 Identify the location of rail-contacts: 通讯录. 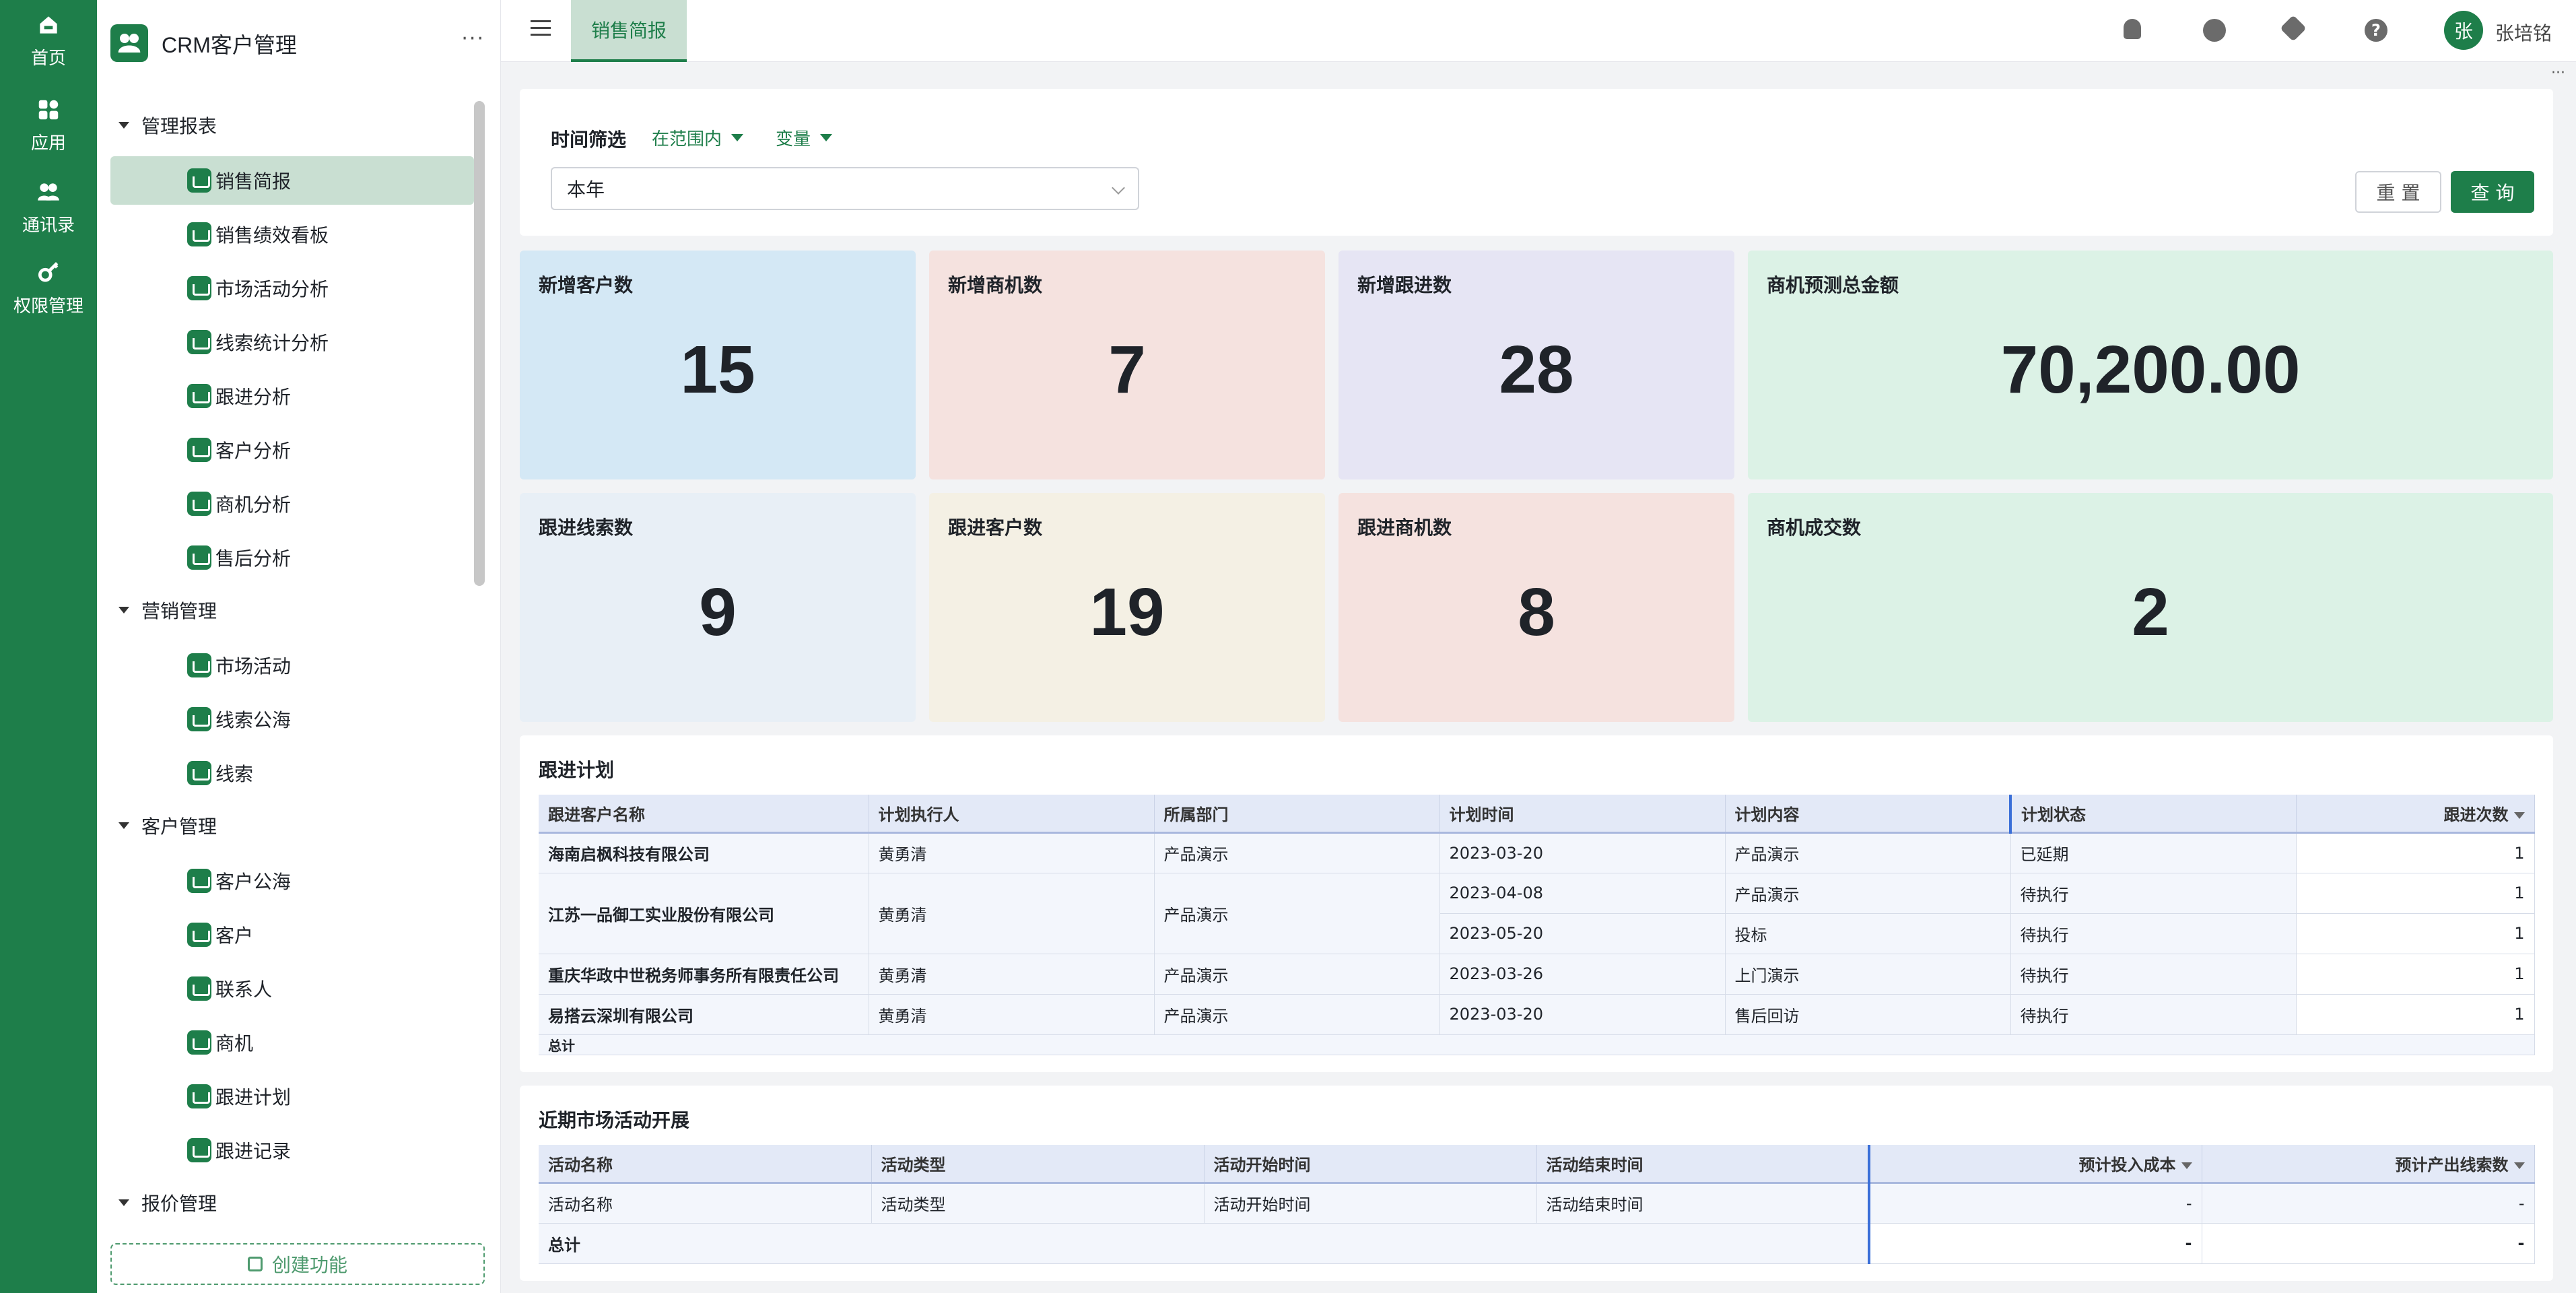
(48, 216).